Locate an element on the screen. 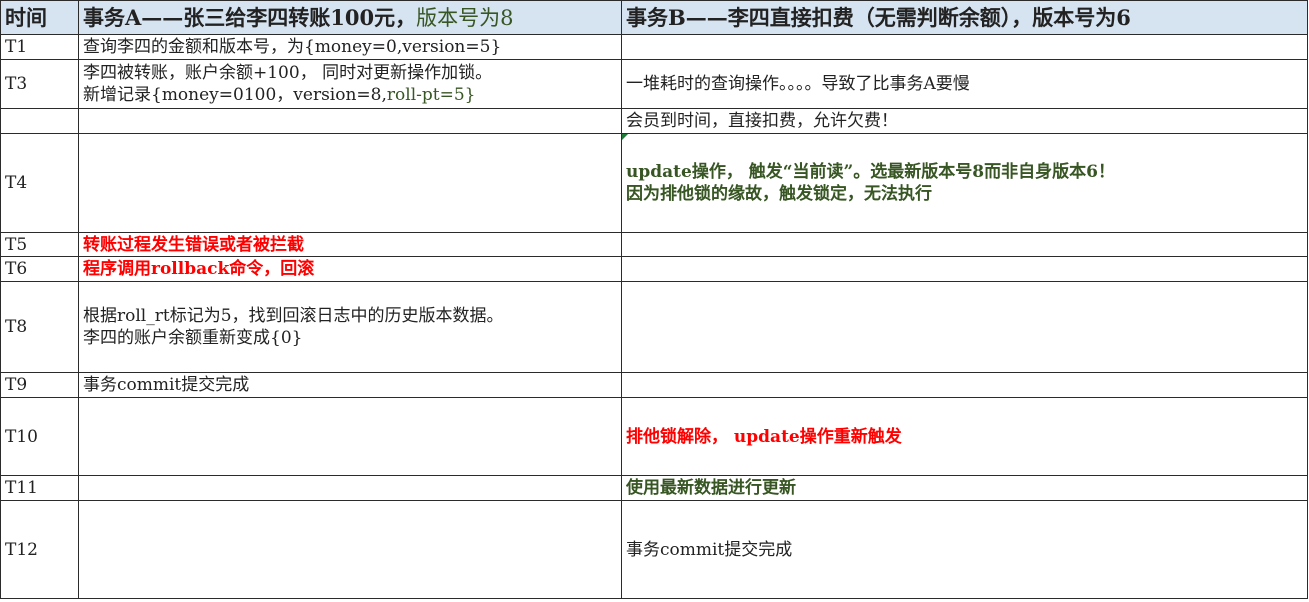 The height and width of the screenshot is (602, 1309). time-label: T3 is located at coordinates (16, 84).